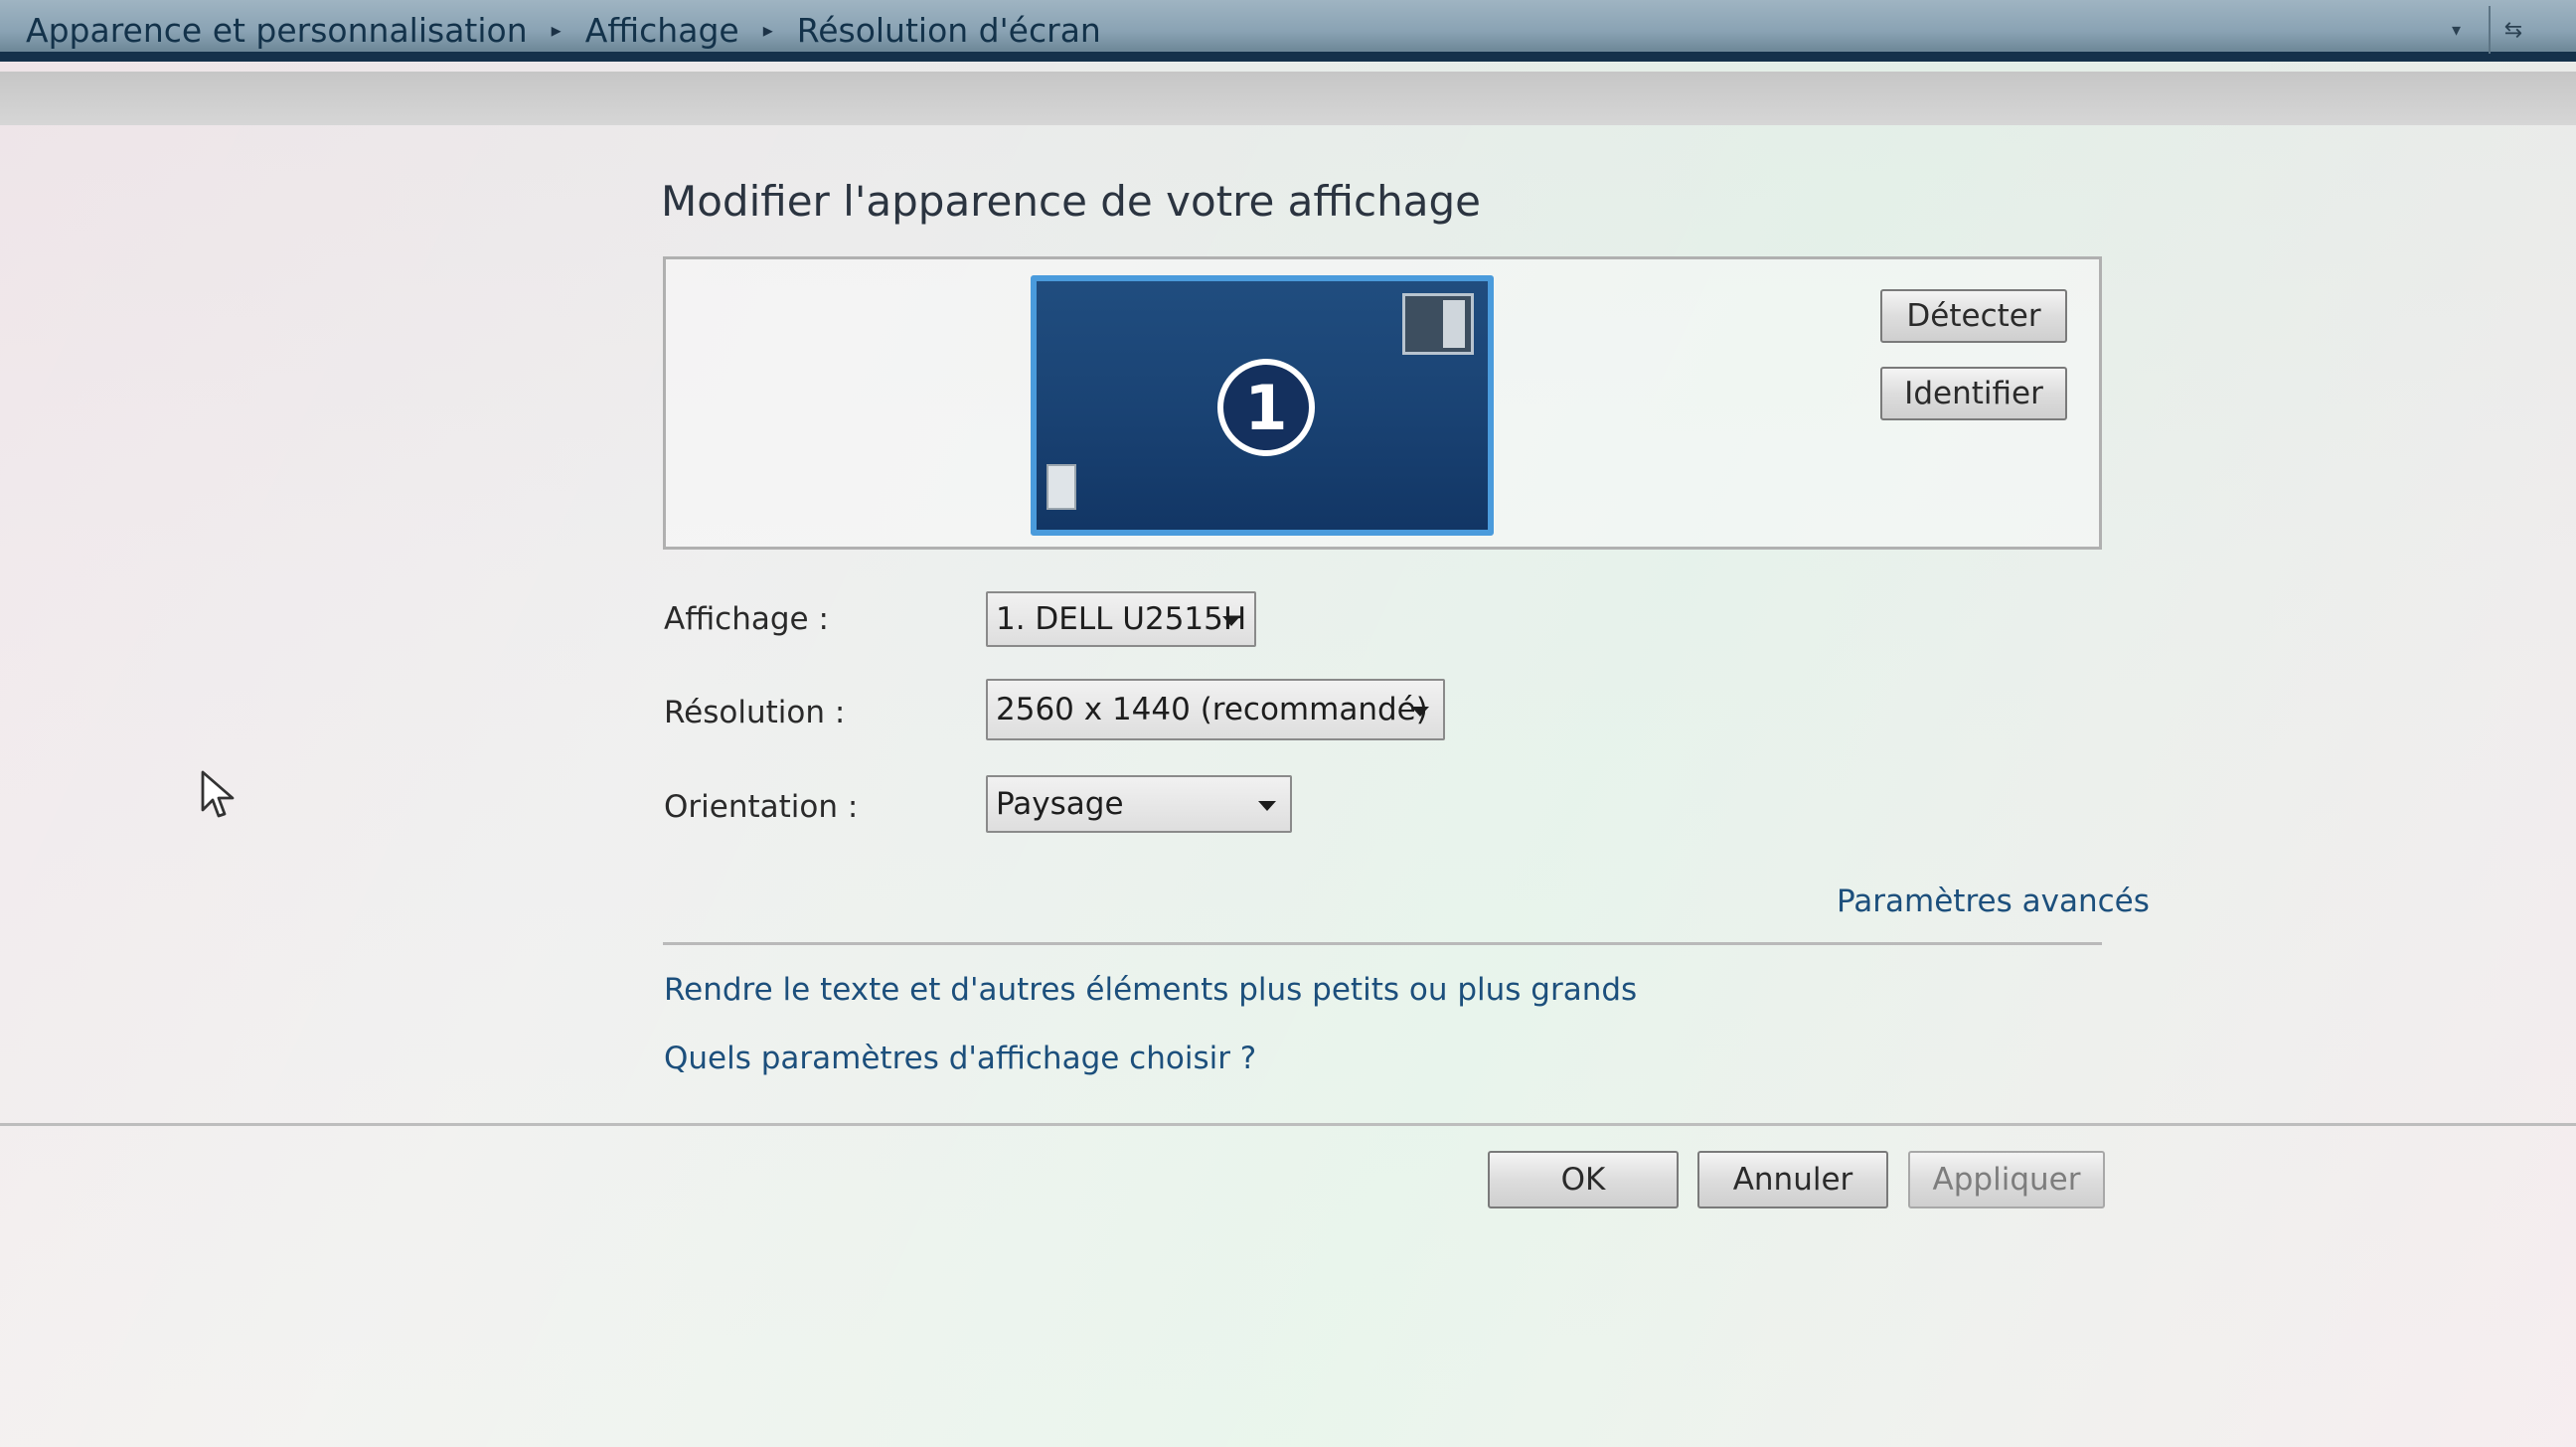  What do you see at coordinates (662, 31) in the screenshot?
I see `breadcrumb-item-display: Affichage` at bounding box center [662, 31].